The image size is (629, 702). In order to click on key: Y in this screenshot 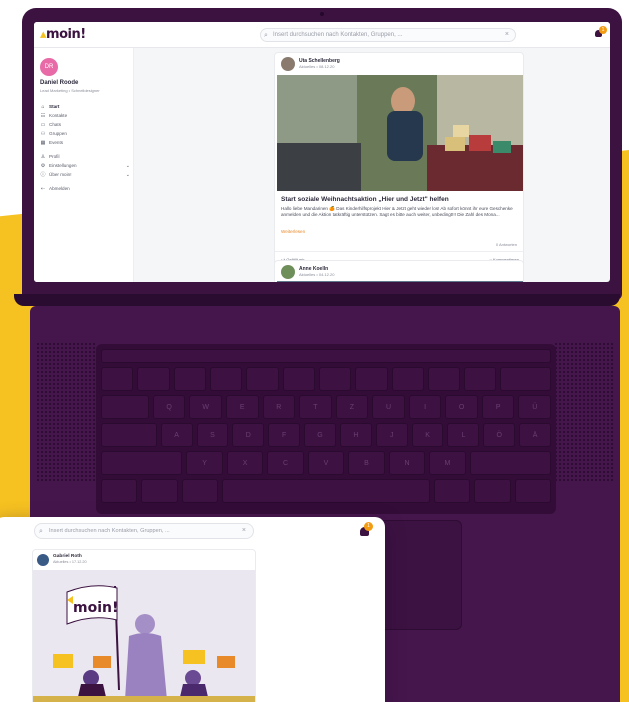, I will do `click(204, 463)`.